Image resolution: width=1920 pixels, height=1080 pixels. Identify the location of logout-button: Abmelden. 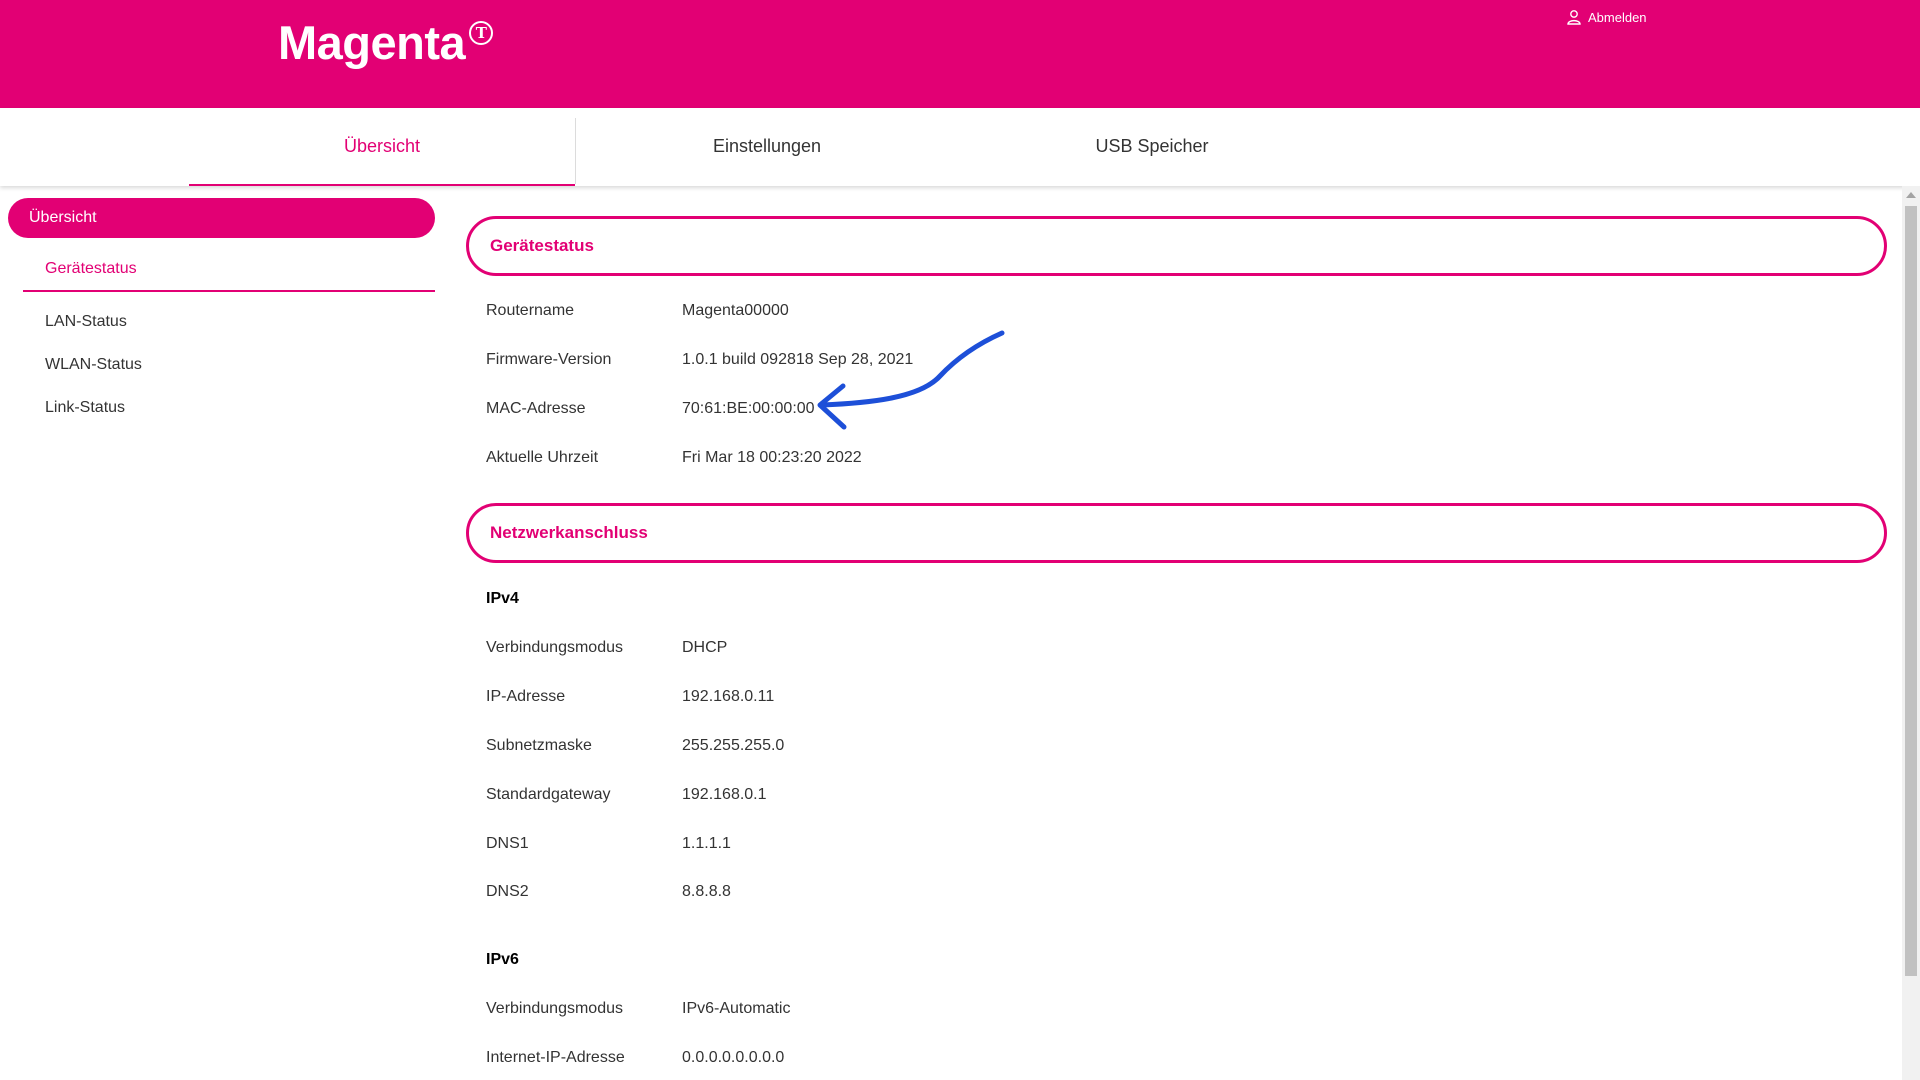
(1606, 17).